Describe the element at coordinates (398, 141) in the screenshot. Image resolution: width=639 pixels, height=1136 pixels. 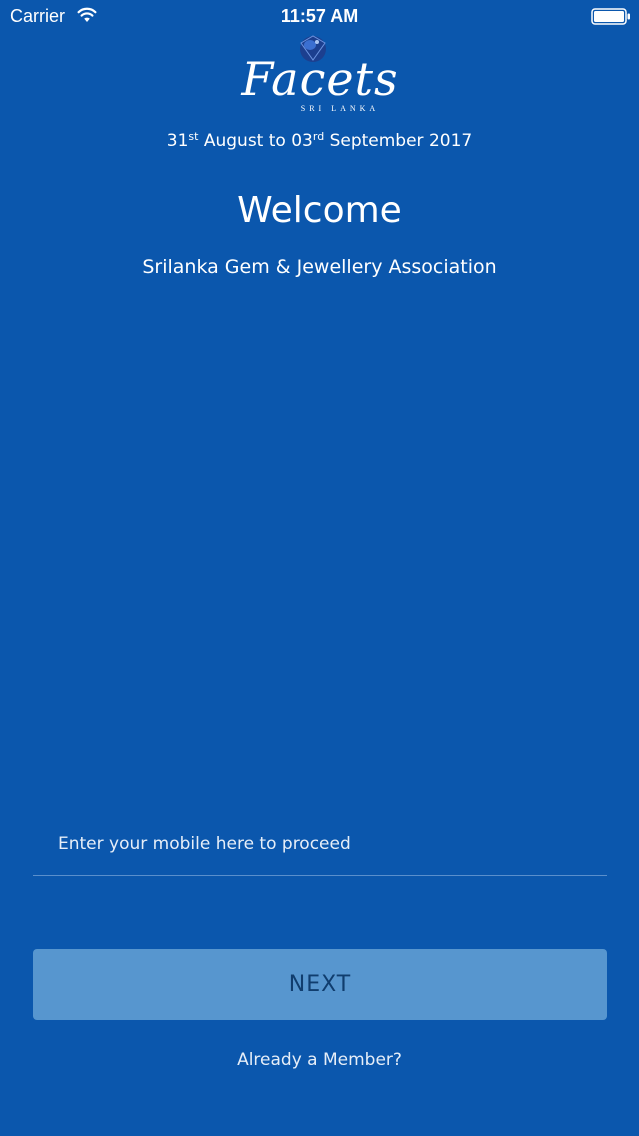
I see `end-rest: September 2017` at that location.